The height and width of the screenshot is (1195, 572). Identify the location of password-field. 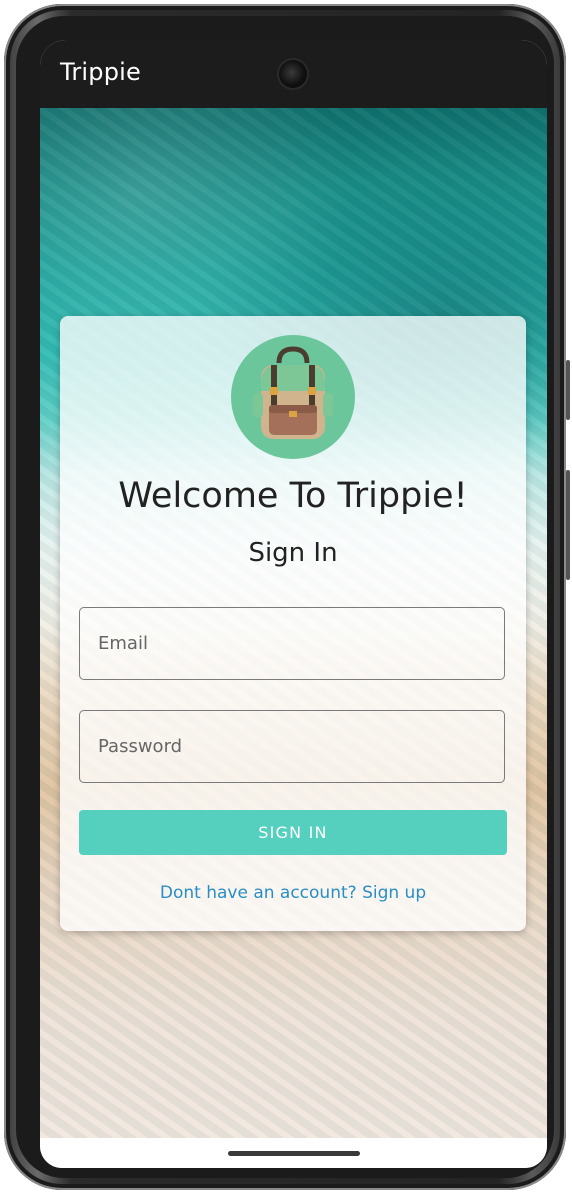
(292, 746).